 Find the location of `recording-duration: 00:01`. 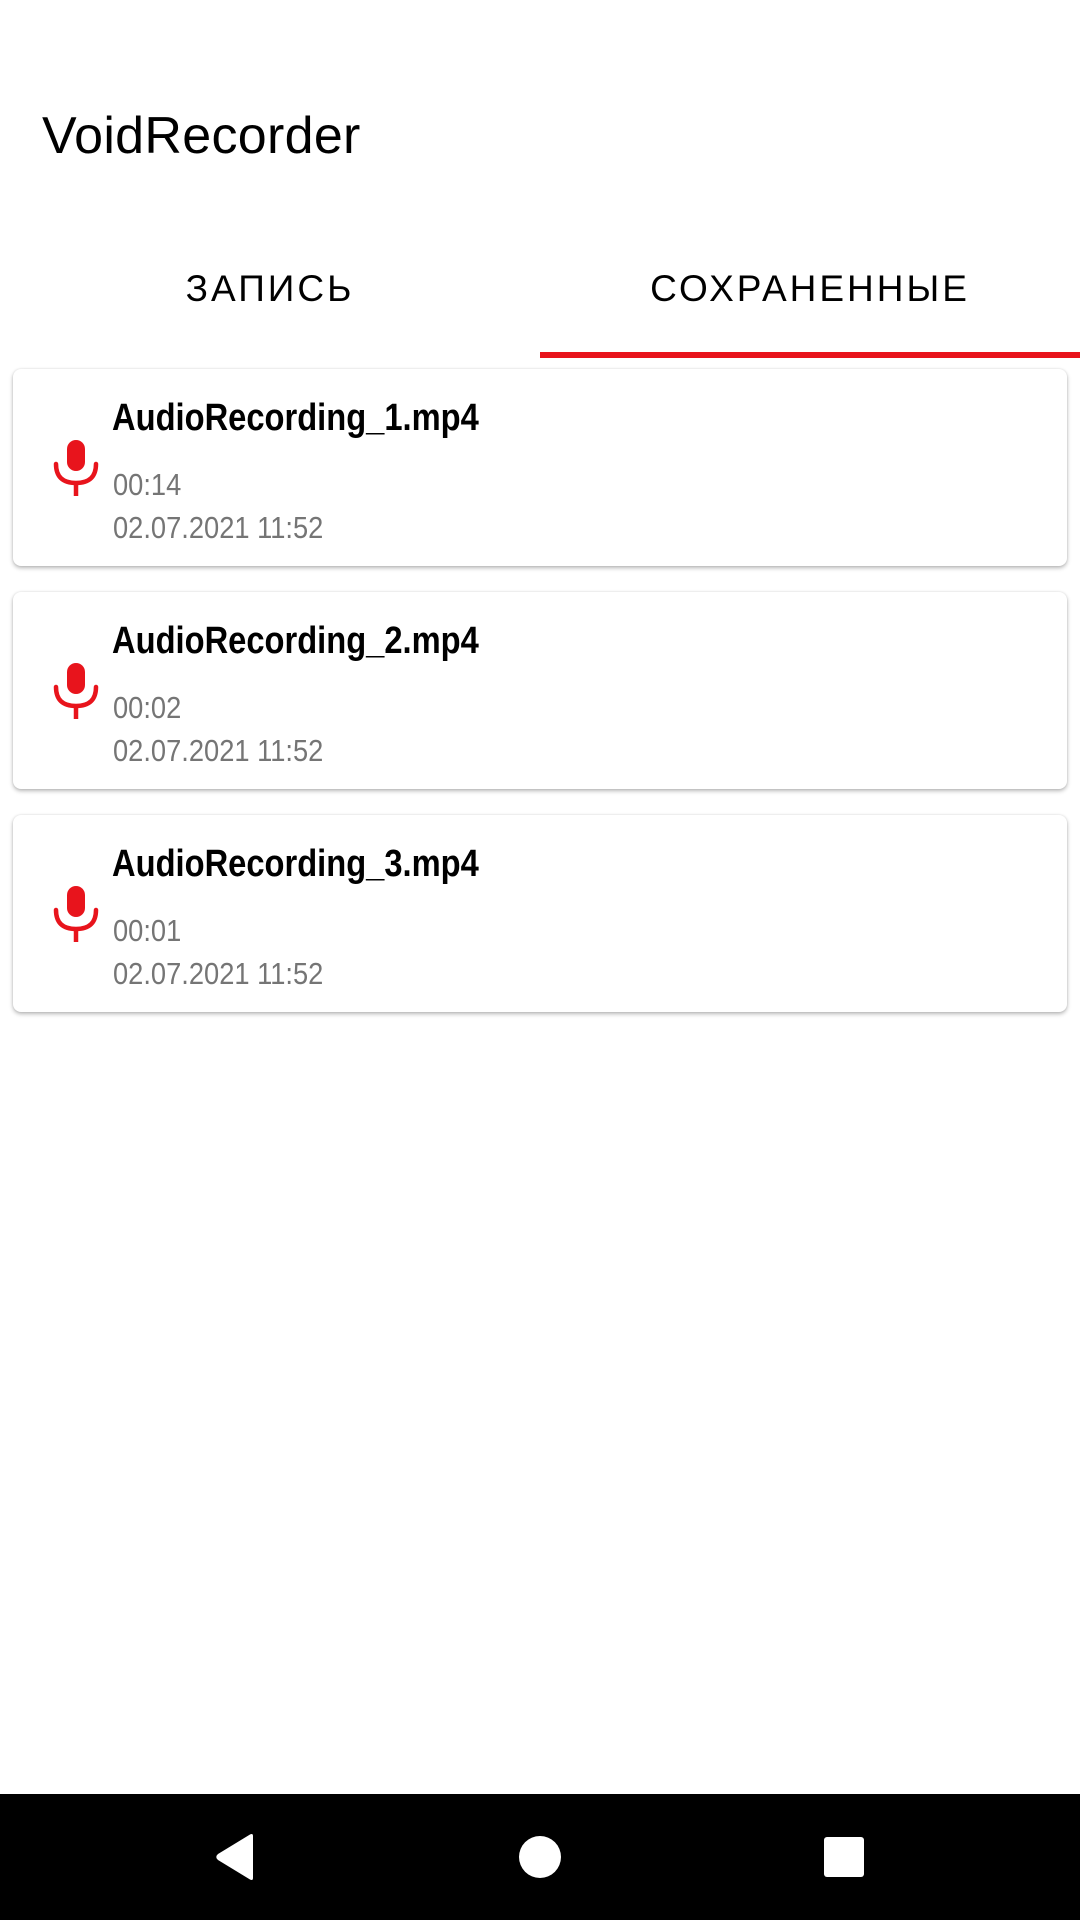

recording-duration: 00:01 is located at coordinates (147, 930).